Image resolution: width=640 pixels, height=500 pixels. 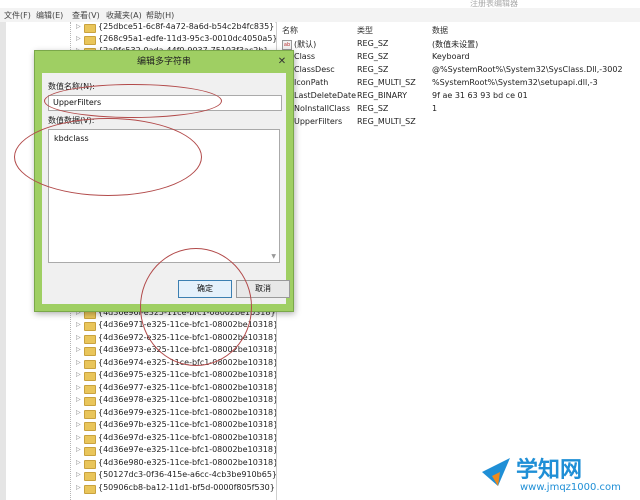 I want to click on tree-item: ▷ {4d36e977-e325-11ce-bfc1-08002be10318}, so click(x=139, y=389).